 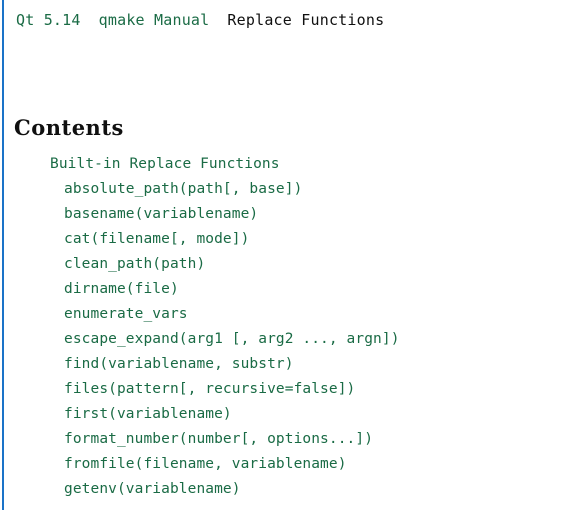 I want to click on toc-item-cat: cat(filename[, mode]), so click(x=286, y=239).